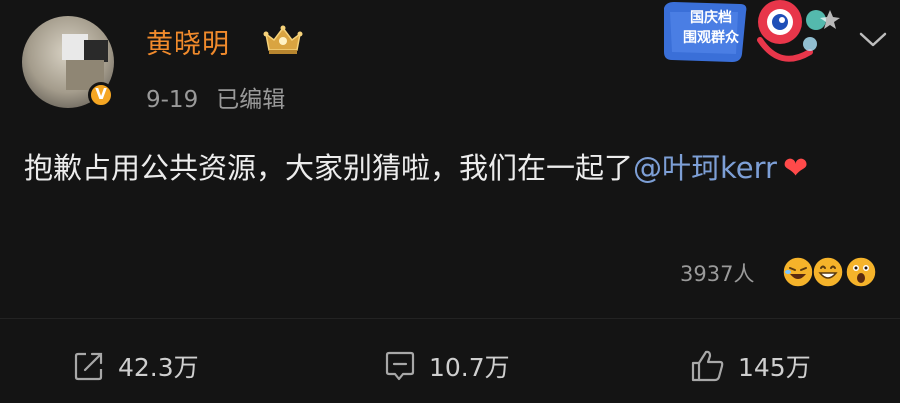 The height and width of the screenshot is (403, 900). What do you see at coordinates (250, 100) in the screenshot?
I see `edited-label: 已编辑` at bounding box center [250, 100].